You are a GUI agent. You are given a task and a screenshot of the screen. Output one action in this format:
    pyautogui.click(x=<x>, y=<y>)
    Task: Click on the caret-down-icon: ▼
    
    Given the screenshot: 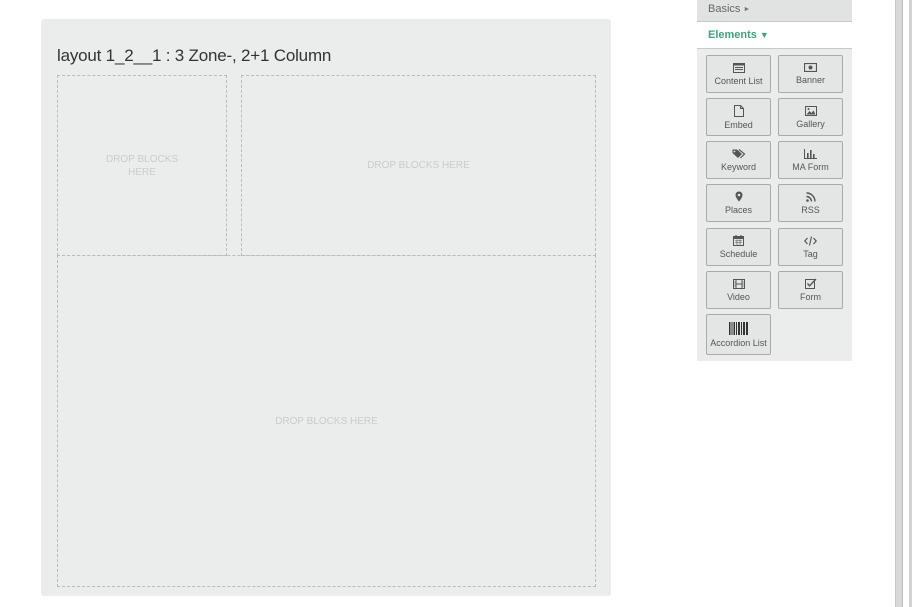 What is the action you would take?
    pyautogui.click(x=764, y=35)
    